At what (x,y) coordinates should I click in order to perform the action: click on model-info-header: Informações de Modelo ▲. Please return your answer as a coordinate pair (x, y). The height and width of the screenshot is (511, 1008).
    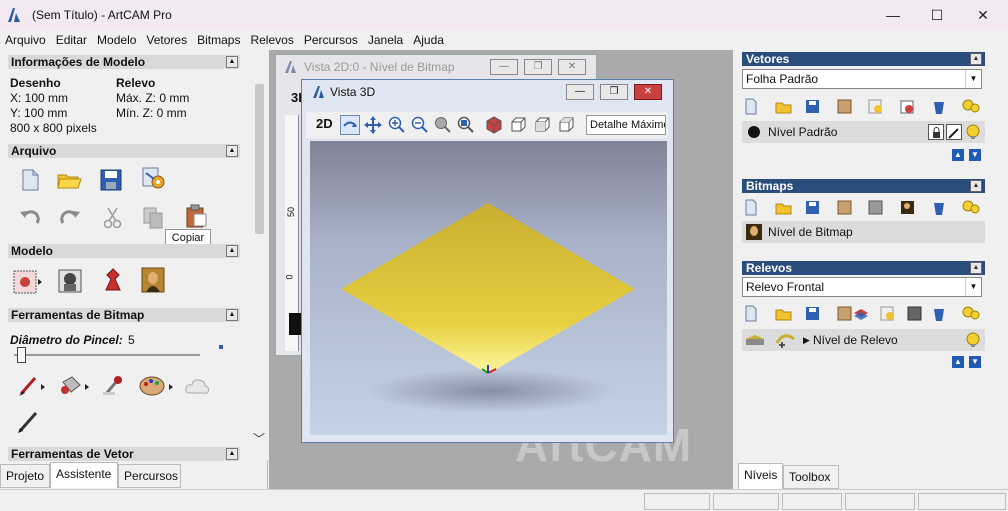
    Looking at the image, I should click on (124, 62).